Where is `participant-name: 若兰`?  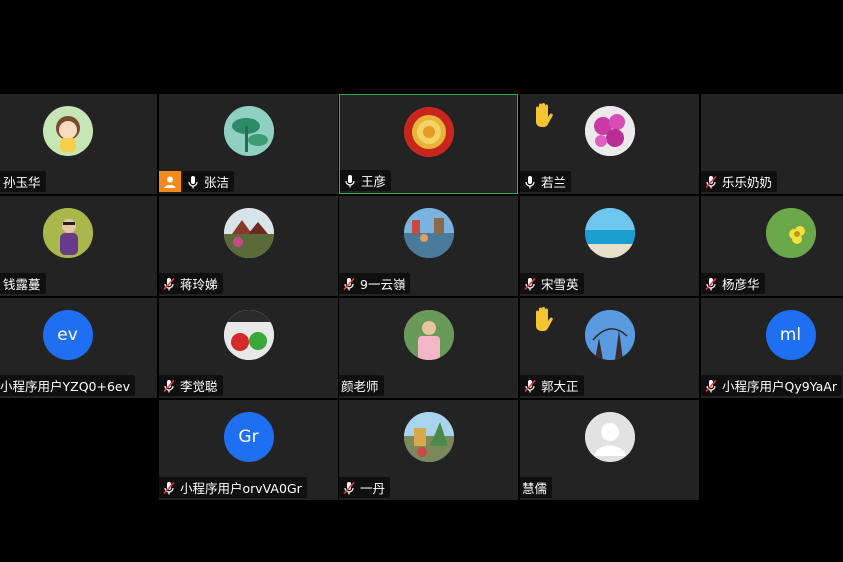 participant-name: 若兰 is located at coordinates (554, 182).